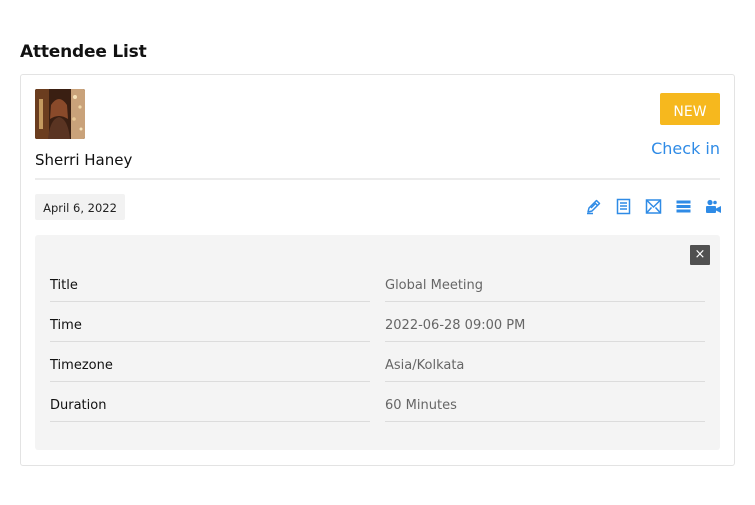  I want to click on detail-value: 60 Minutes, so click(545, 401).